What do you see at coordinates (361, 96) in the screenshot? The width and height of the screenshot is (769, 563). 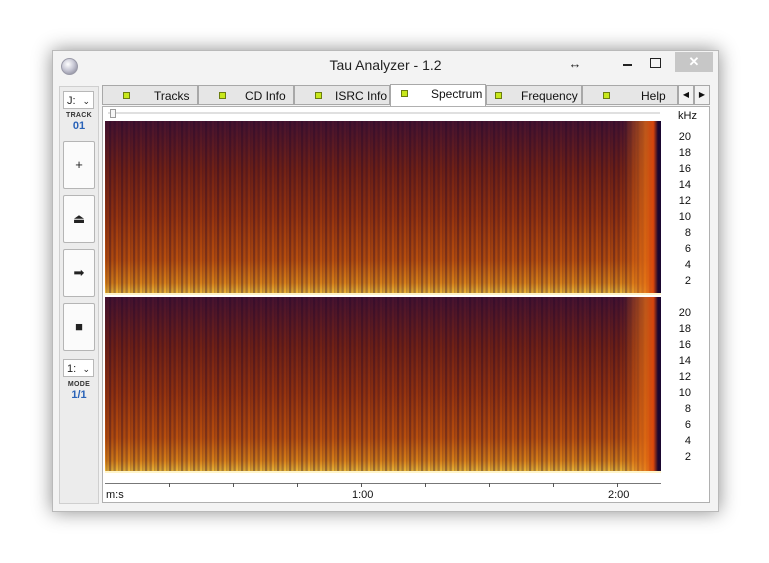 I see `tab-label: ISRC Info` at bounding box center [361, 96].